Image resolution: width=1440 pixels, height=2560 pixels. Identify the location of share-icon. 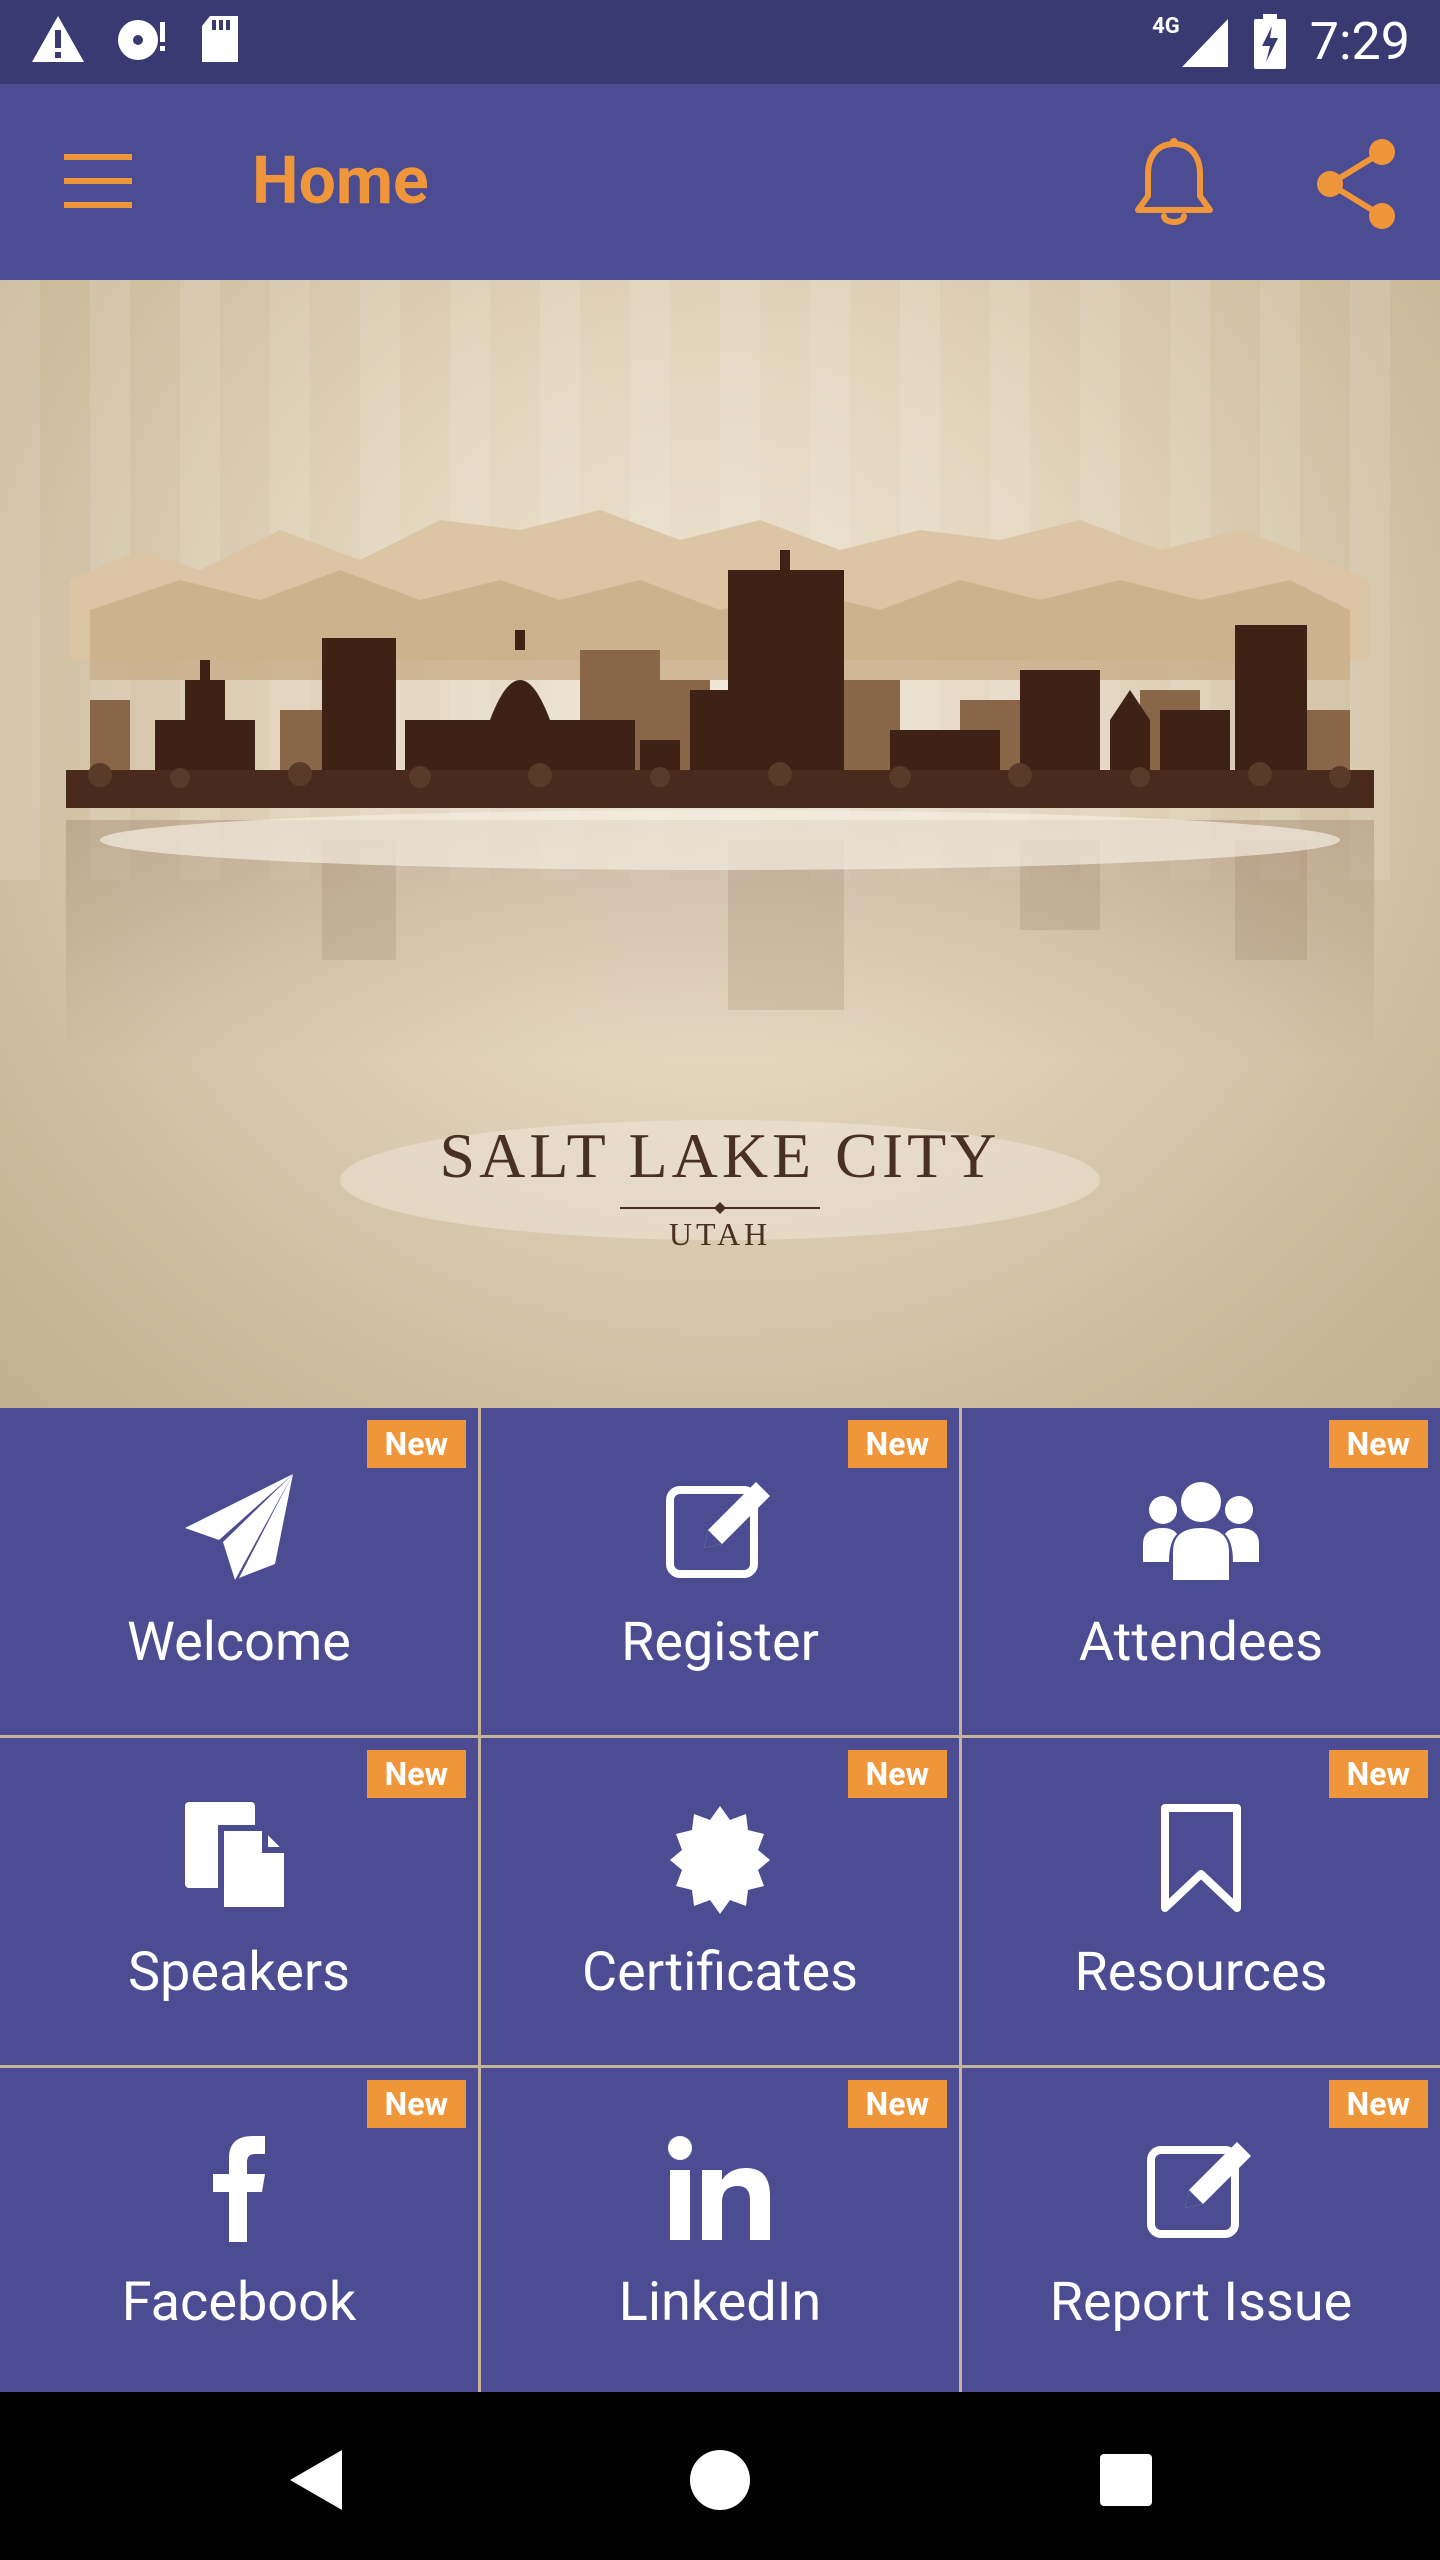
(1356, 184).